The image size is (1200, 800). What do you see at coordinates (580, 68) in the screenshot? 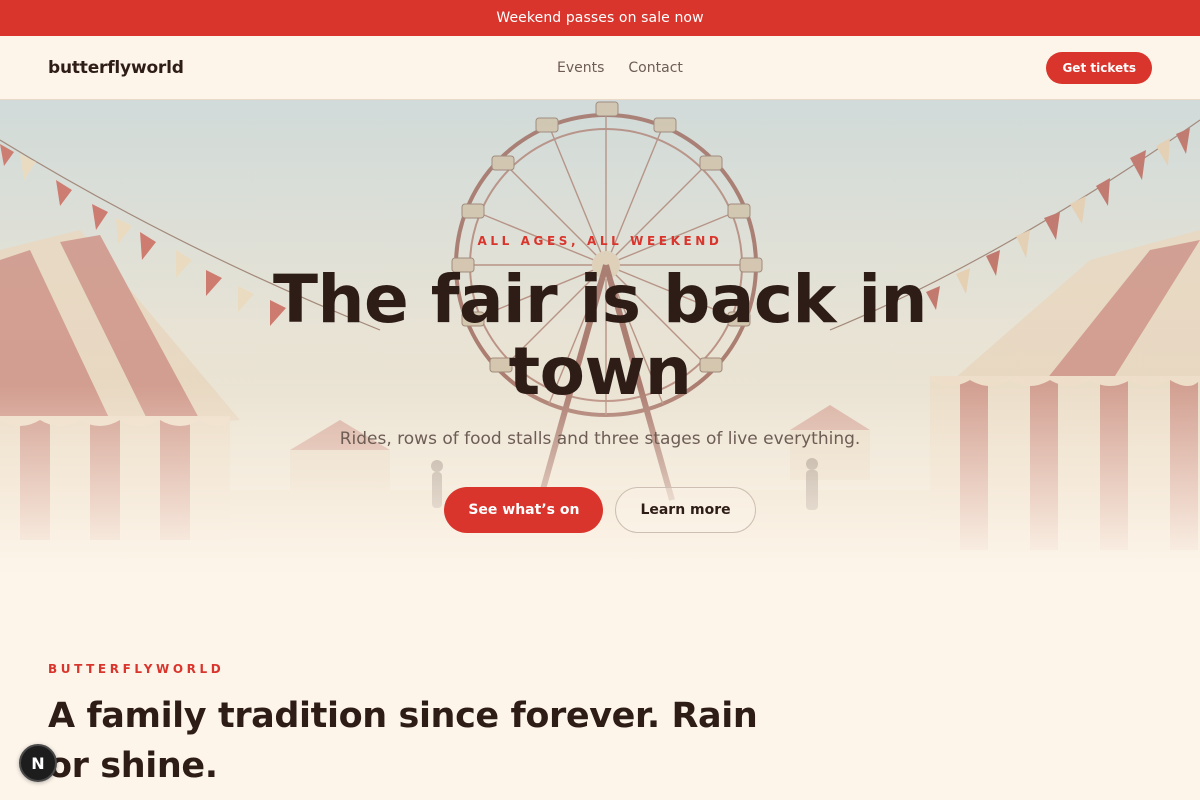
I see `nav-link-events: Events` at bounding box center [580, 68].